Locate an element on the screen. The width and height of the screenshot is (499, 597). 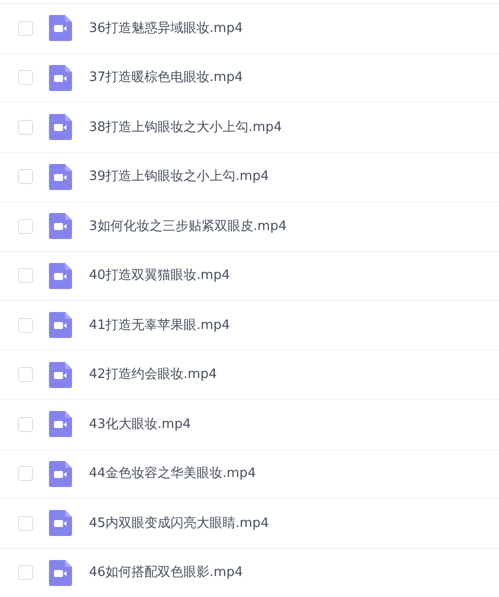
file-name: 42打造约会眼妆.mp4 is located at coordinates (153, 374).